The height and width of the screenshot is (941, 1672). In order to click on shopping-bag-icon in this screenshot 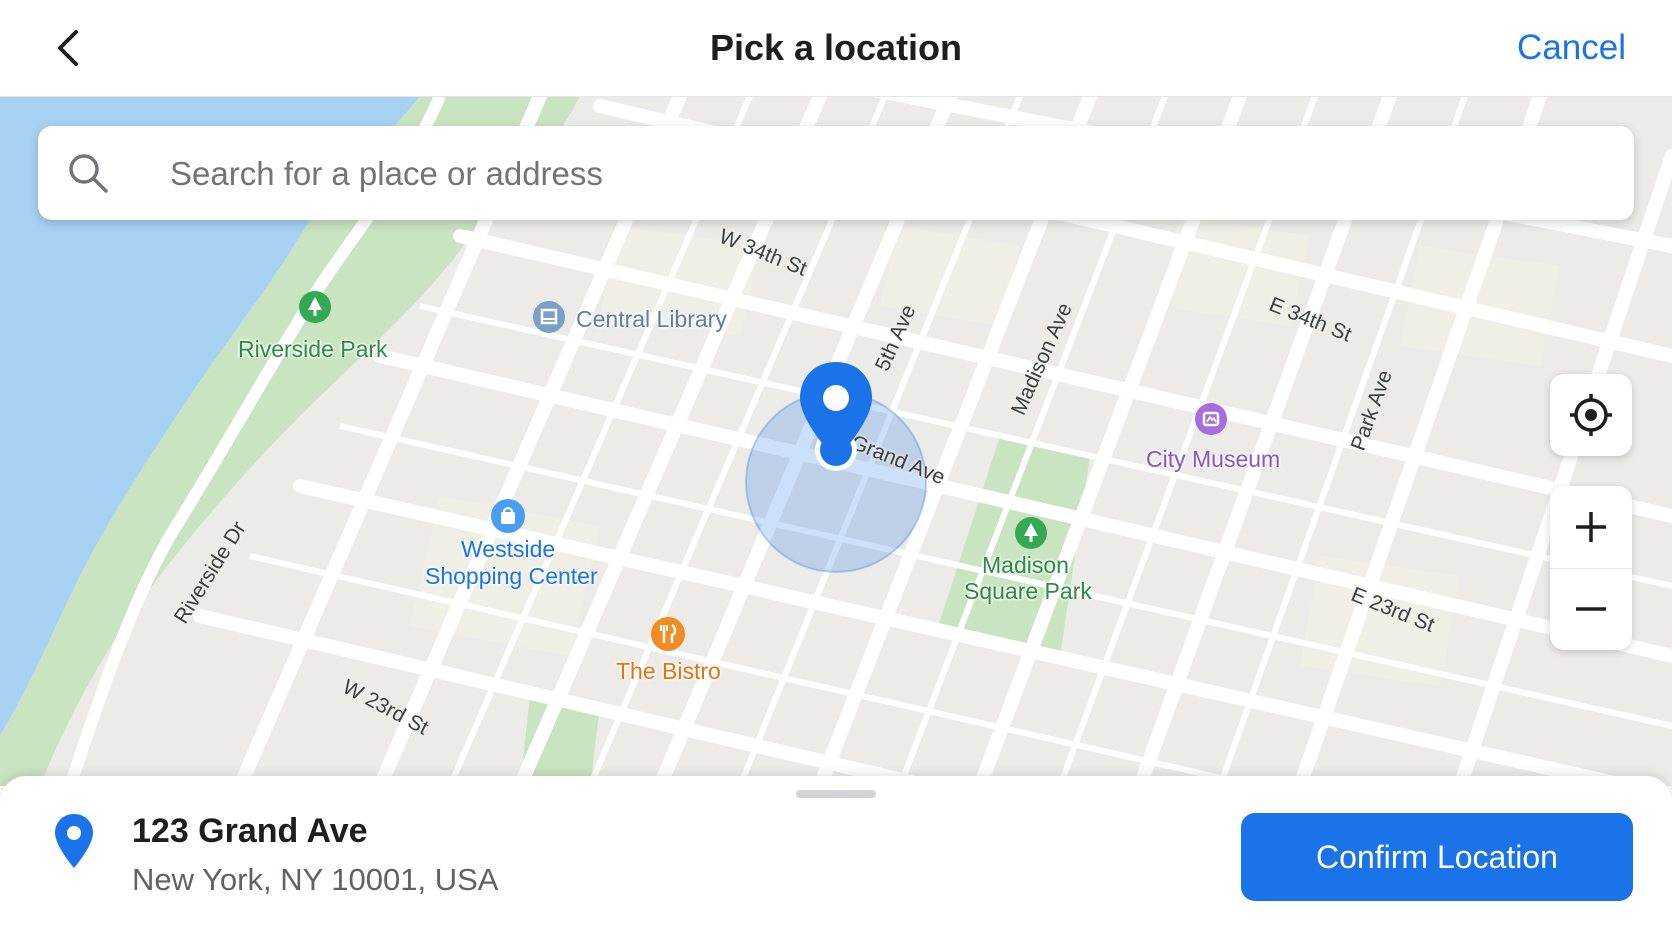, I will do `click(508, 516)`.